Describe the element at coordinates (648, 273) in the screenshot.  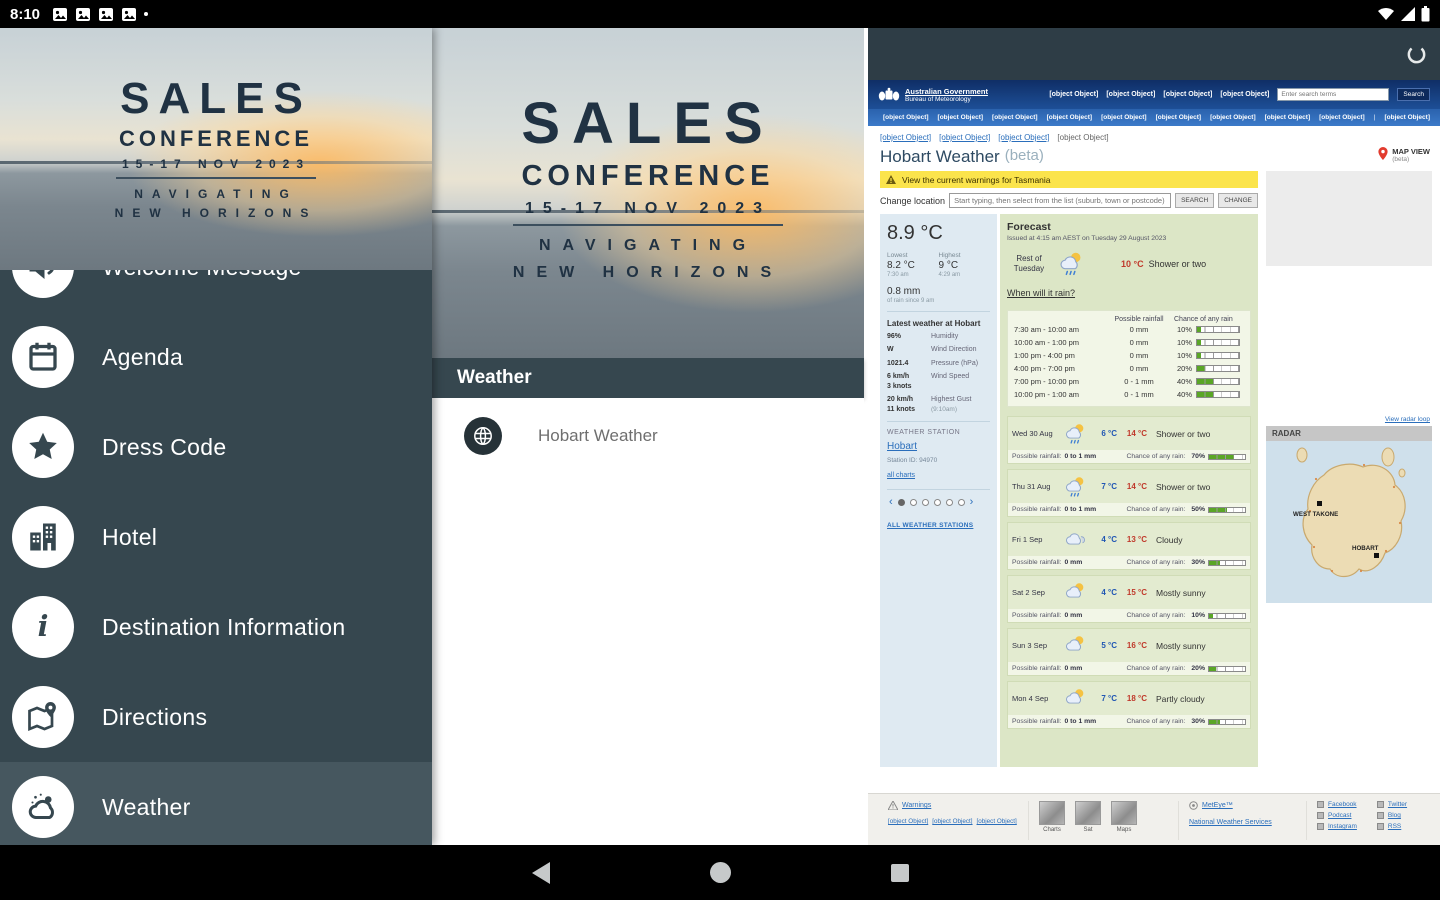
I see `banner-tagline-2: NEW HORIZONS` at that location.